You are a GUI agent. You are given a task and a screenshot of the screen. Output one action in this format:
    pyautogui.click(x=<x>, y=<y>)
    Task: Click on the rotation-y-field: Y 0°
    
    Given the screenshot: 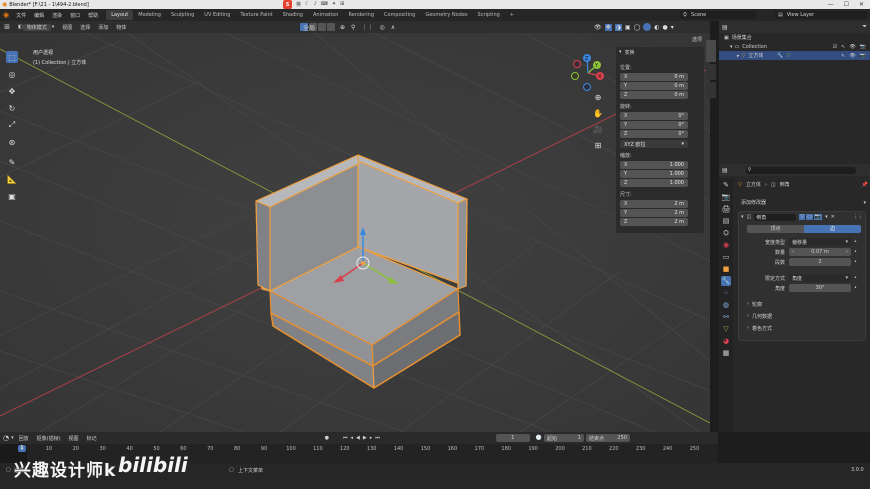 What is the action you would take?
    pyautogui.click(x=654, y=125)
    